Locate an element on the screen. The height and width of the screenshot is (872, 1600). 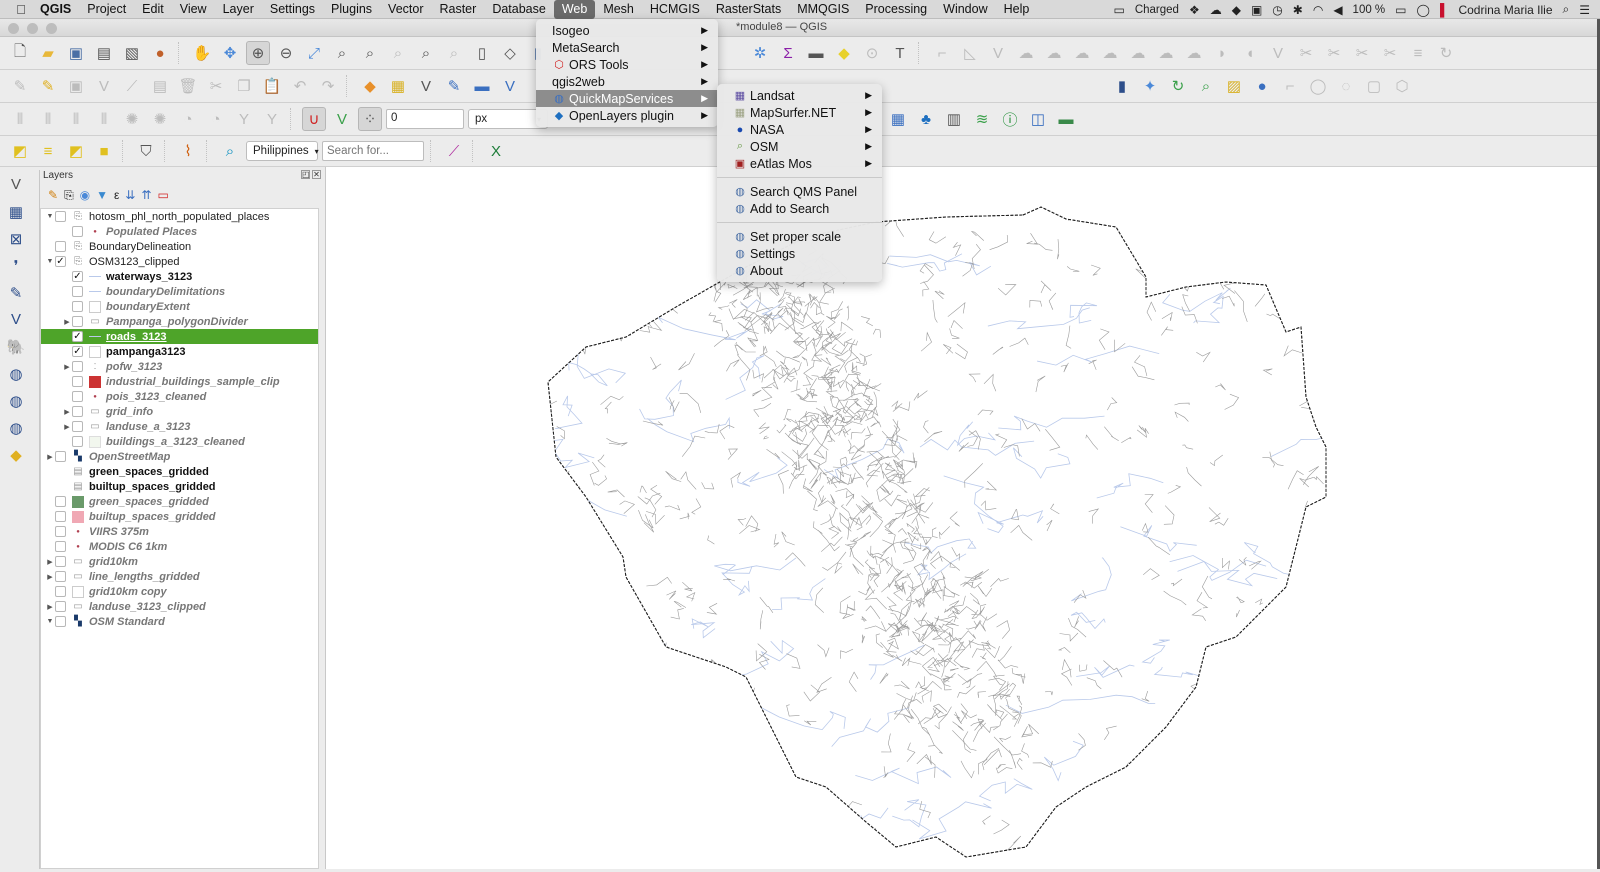
align-icon-2: ⫴ is located at coordinates (48, 119).